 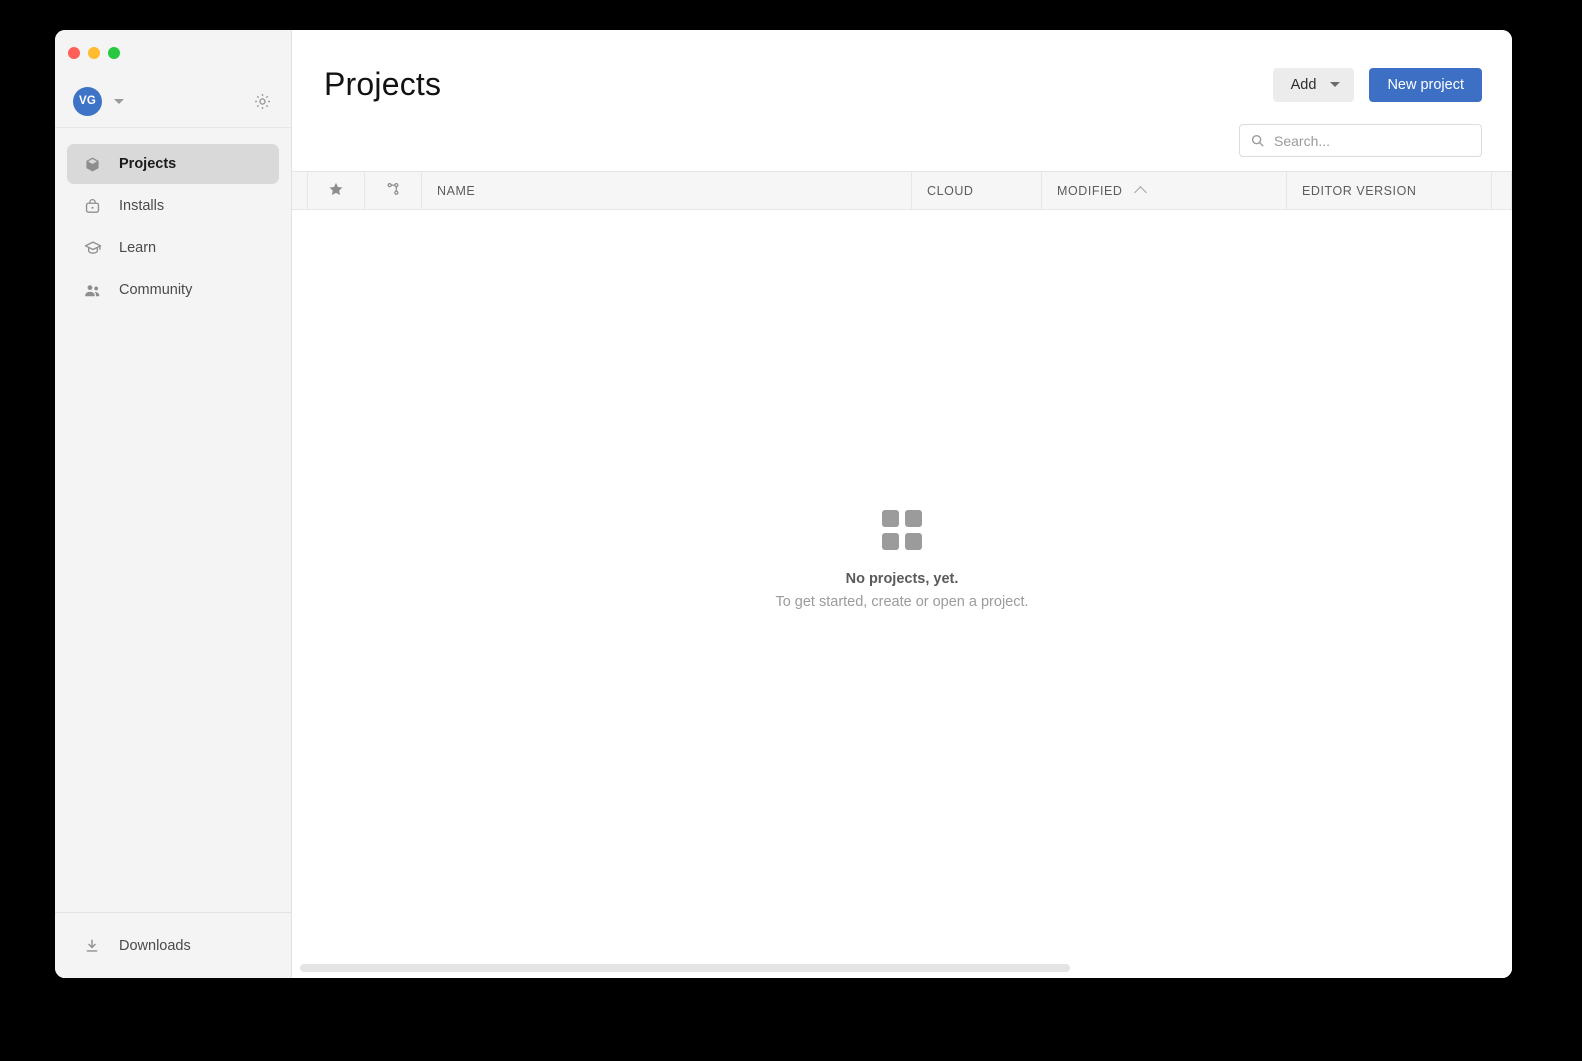 What do you see at coordinates (383, 84) in the screenshot?
I see `page-title: Projects` at bounding box center [383, 84].